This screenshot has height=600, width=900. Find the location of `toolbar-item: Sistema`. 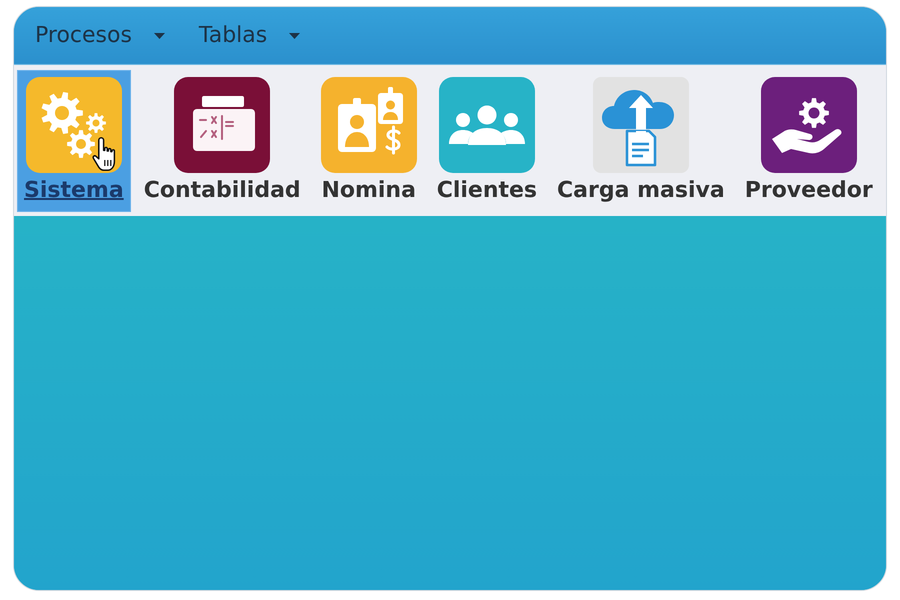

toolbar-item: Sistema is located at coordinates (74, 141).